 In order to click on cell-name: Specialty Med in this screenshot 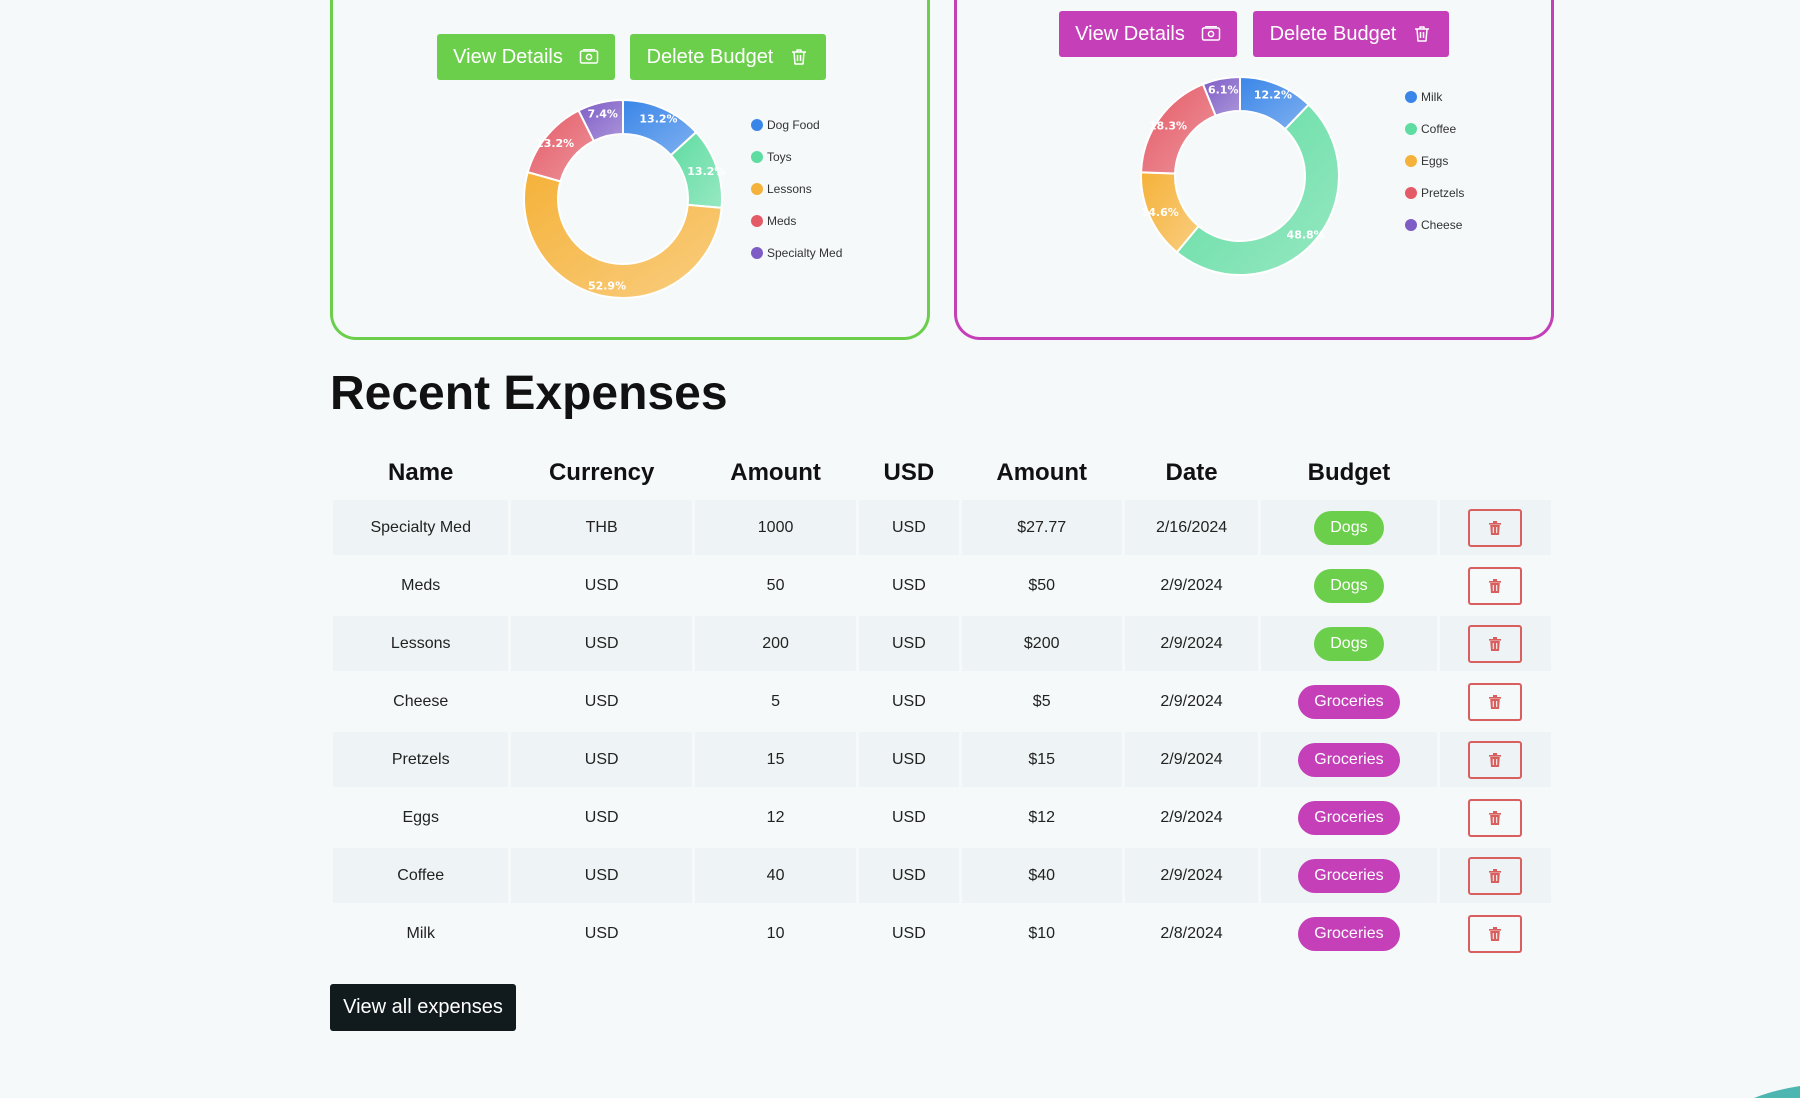, I will do `click(421, 527)`.